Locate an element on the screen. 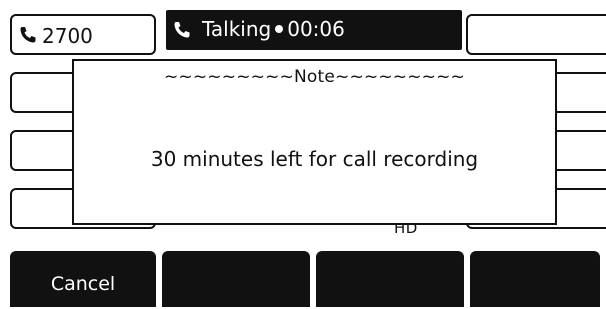 This screenshot has width=606, height=309. cancel-softkey: Cancel is located at coordinates (83, 279).